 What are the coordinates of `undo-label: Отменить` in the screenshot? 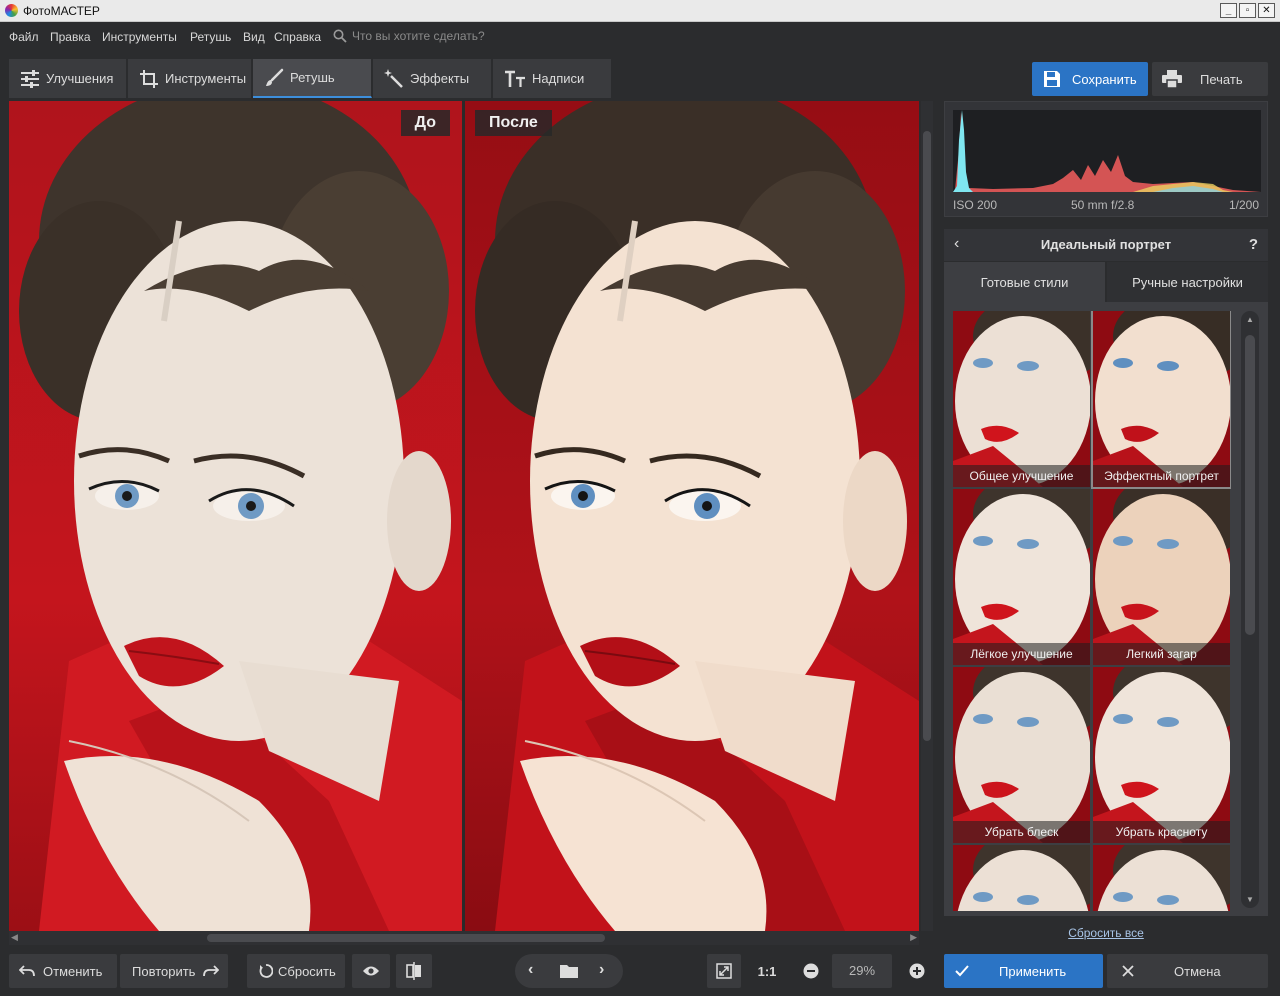 It's located at (73, 971).